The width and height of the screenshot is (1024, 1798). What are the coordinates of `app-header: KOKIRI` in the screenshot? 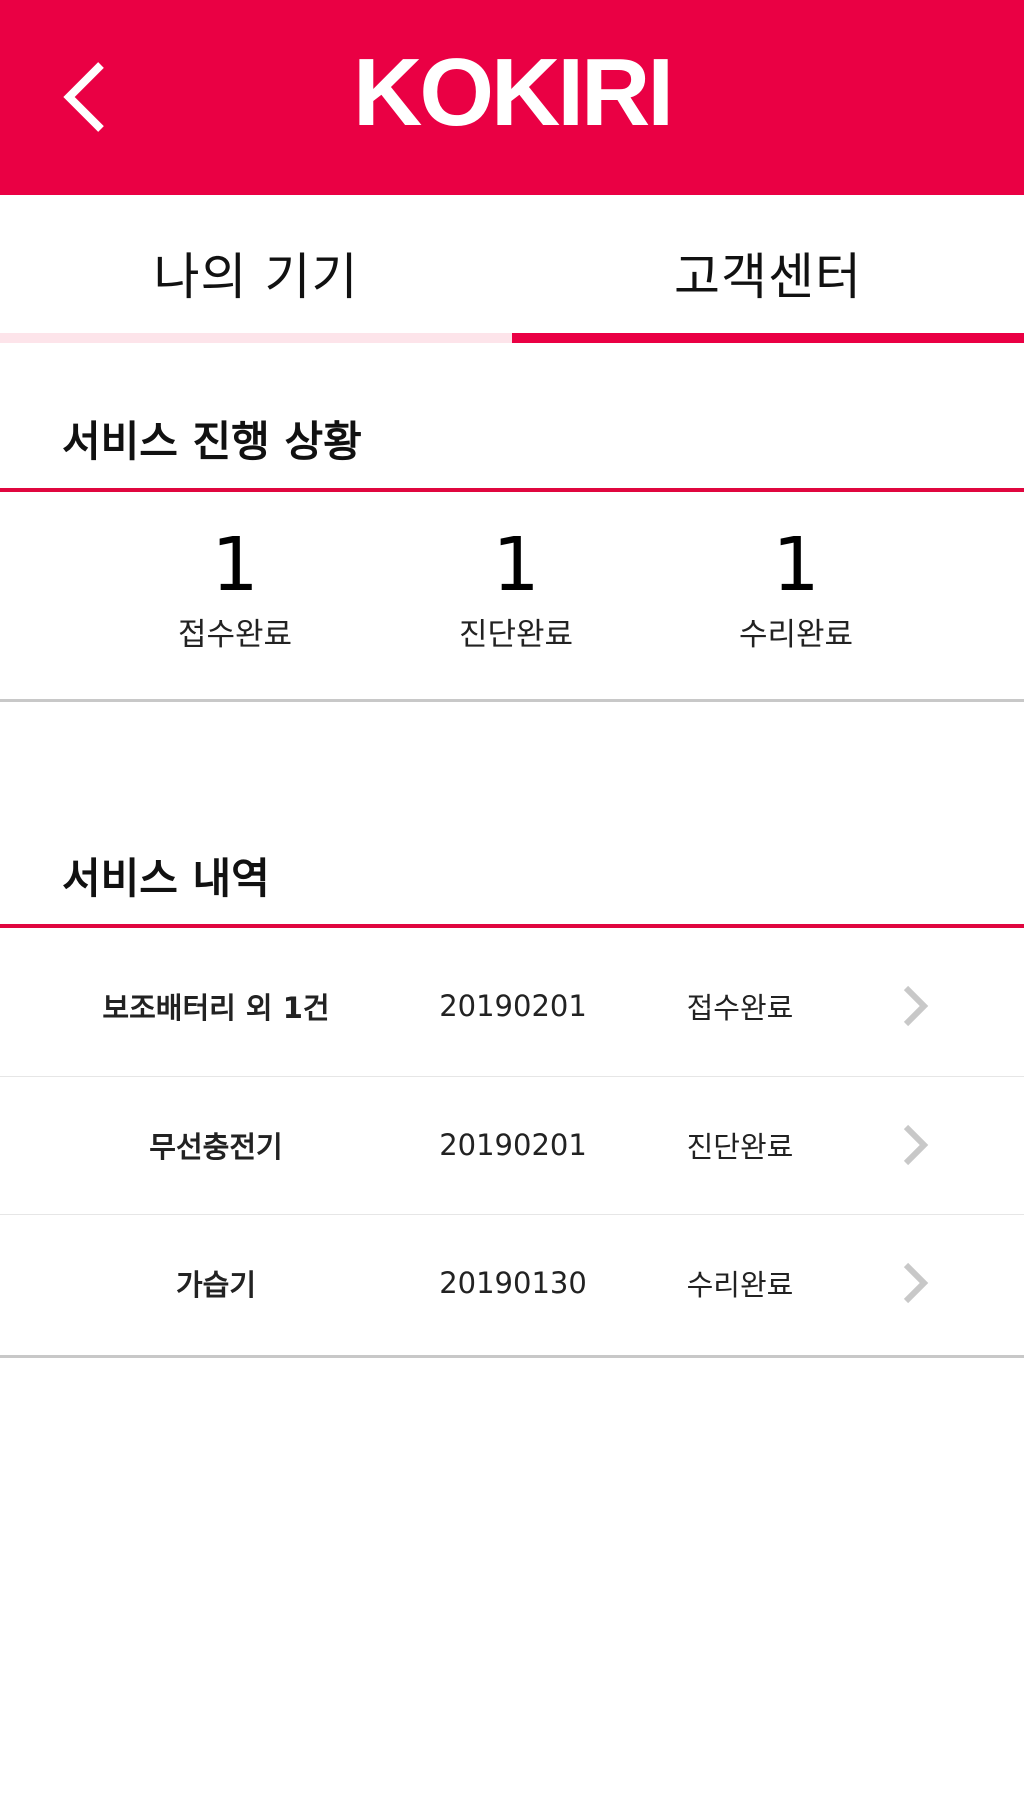 It's located at (512, 97).